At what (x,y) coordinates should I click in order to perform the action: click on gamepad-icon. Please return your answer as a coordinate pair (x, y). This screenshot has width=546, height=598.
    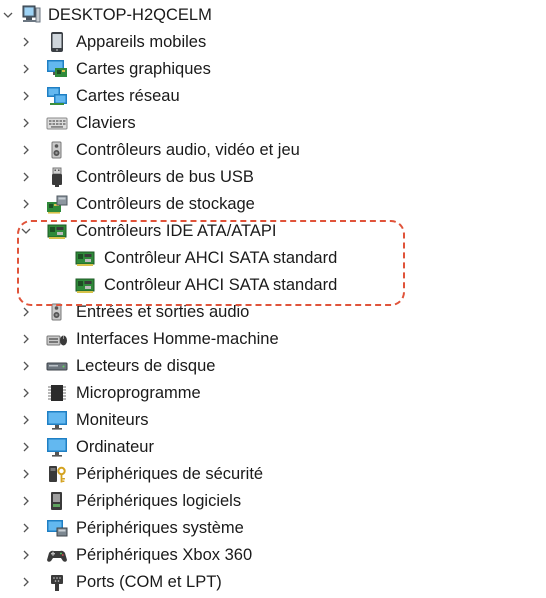
    Looking at the image, I should click on (57, 555).